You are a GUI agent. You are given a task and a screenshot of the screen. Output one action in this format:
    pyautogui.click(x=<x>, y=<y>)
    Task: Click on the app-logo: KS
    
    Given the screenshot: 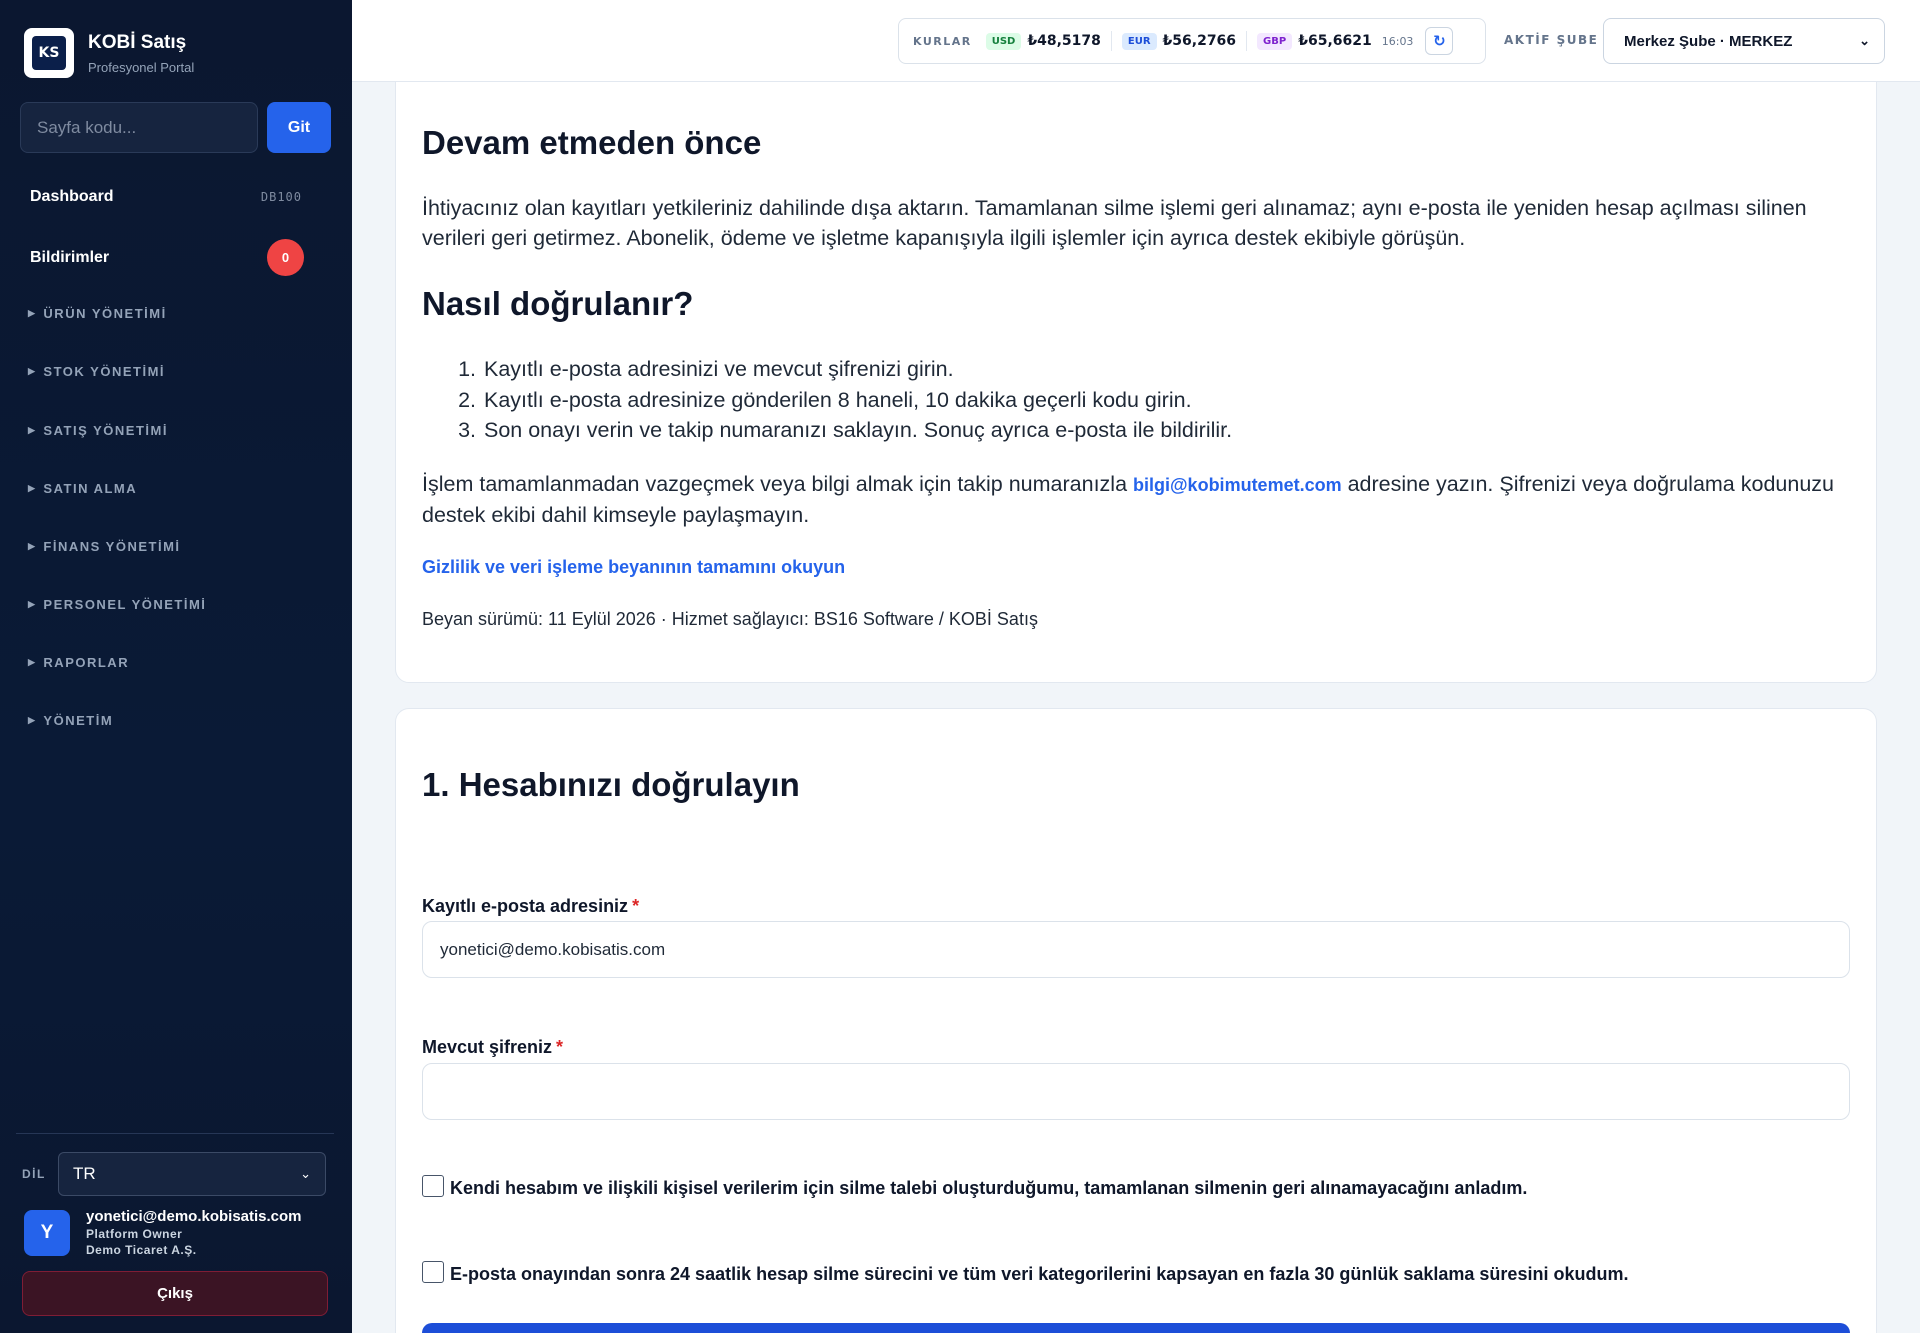 What is the action you would take?
    pyautogui.click(x=49, y=53)
    